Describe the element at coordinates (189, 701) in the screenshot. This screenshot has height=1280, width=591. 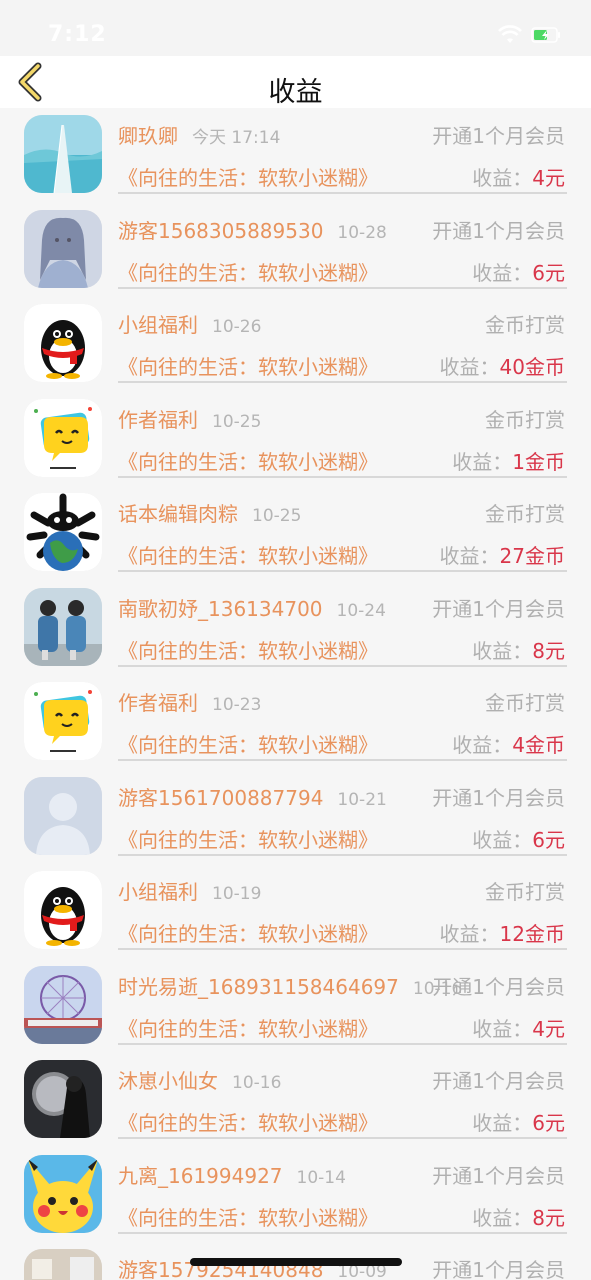
I see `user-name: 作者福利 10-23` at that location.